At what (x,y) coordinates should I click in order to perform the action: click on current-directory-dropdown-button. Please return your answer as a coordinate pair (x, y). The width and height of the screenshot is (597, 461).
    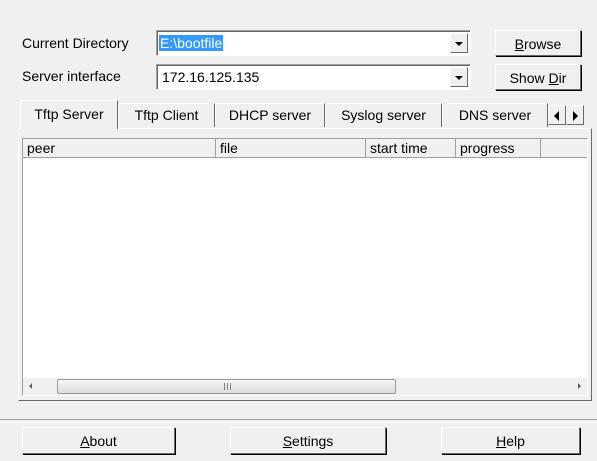
    Looking at the image, I should click on (459, 43).